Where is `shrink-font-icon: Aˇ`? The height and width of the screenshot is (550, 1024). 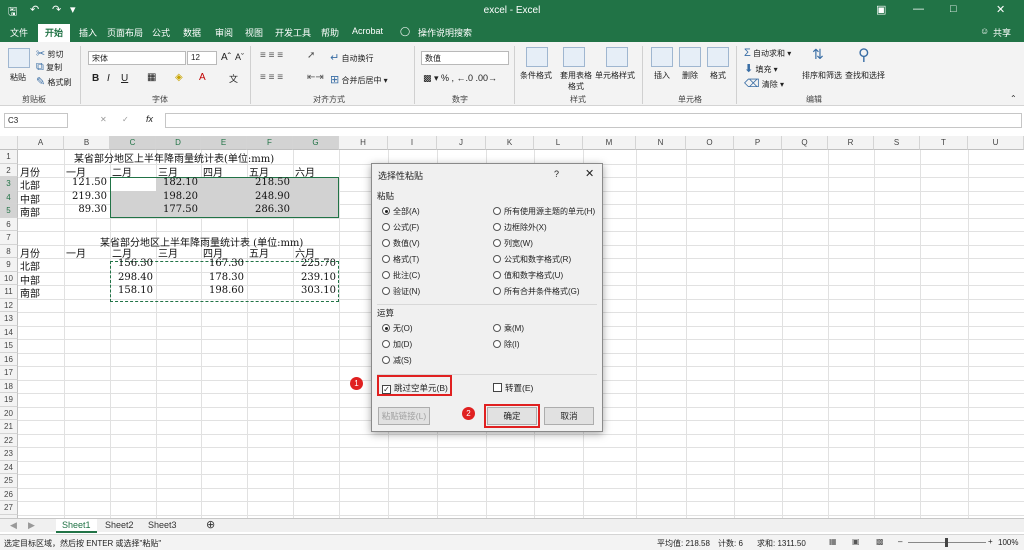 shrink-font-icon: Aˇ is located at coordinates (239, 57).